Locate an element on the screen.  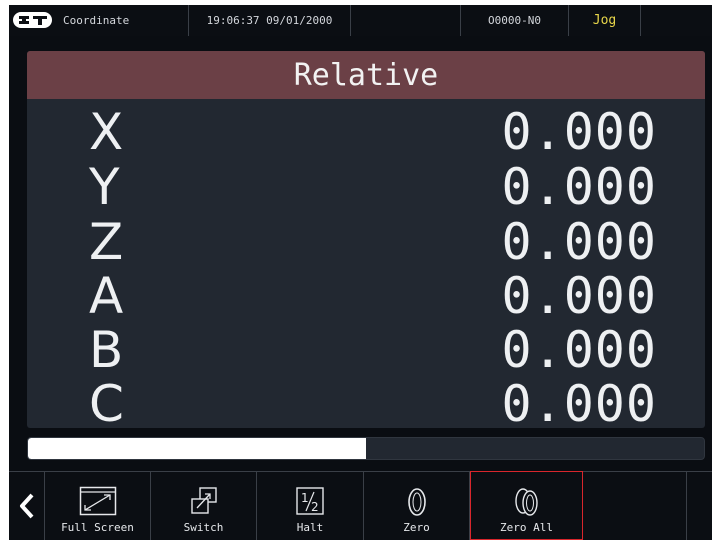
switch-button: Switch is located at coordinates (204, 505).